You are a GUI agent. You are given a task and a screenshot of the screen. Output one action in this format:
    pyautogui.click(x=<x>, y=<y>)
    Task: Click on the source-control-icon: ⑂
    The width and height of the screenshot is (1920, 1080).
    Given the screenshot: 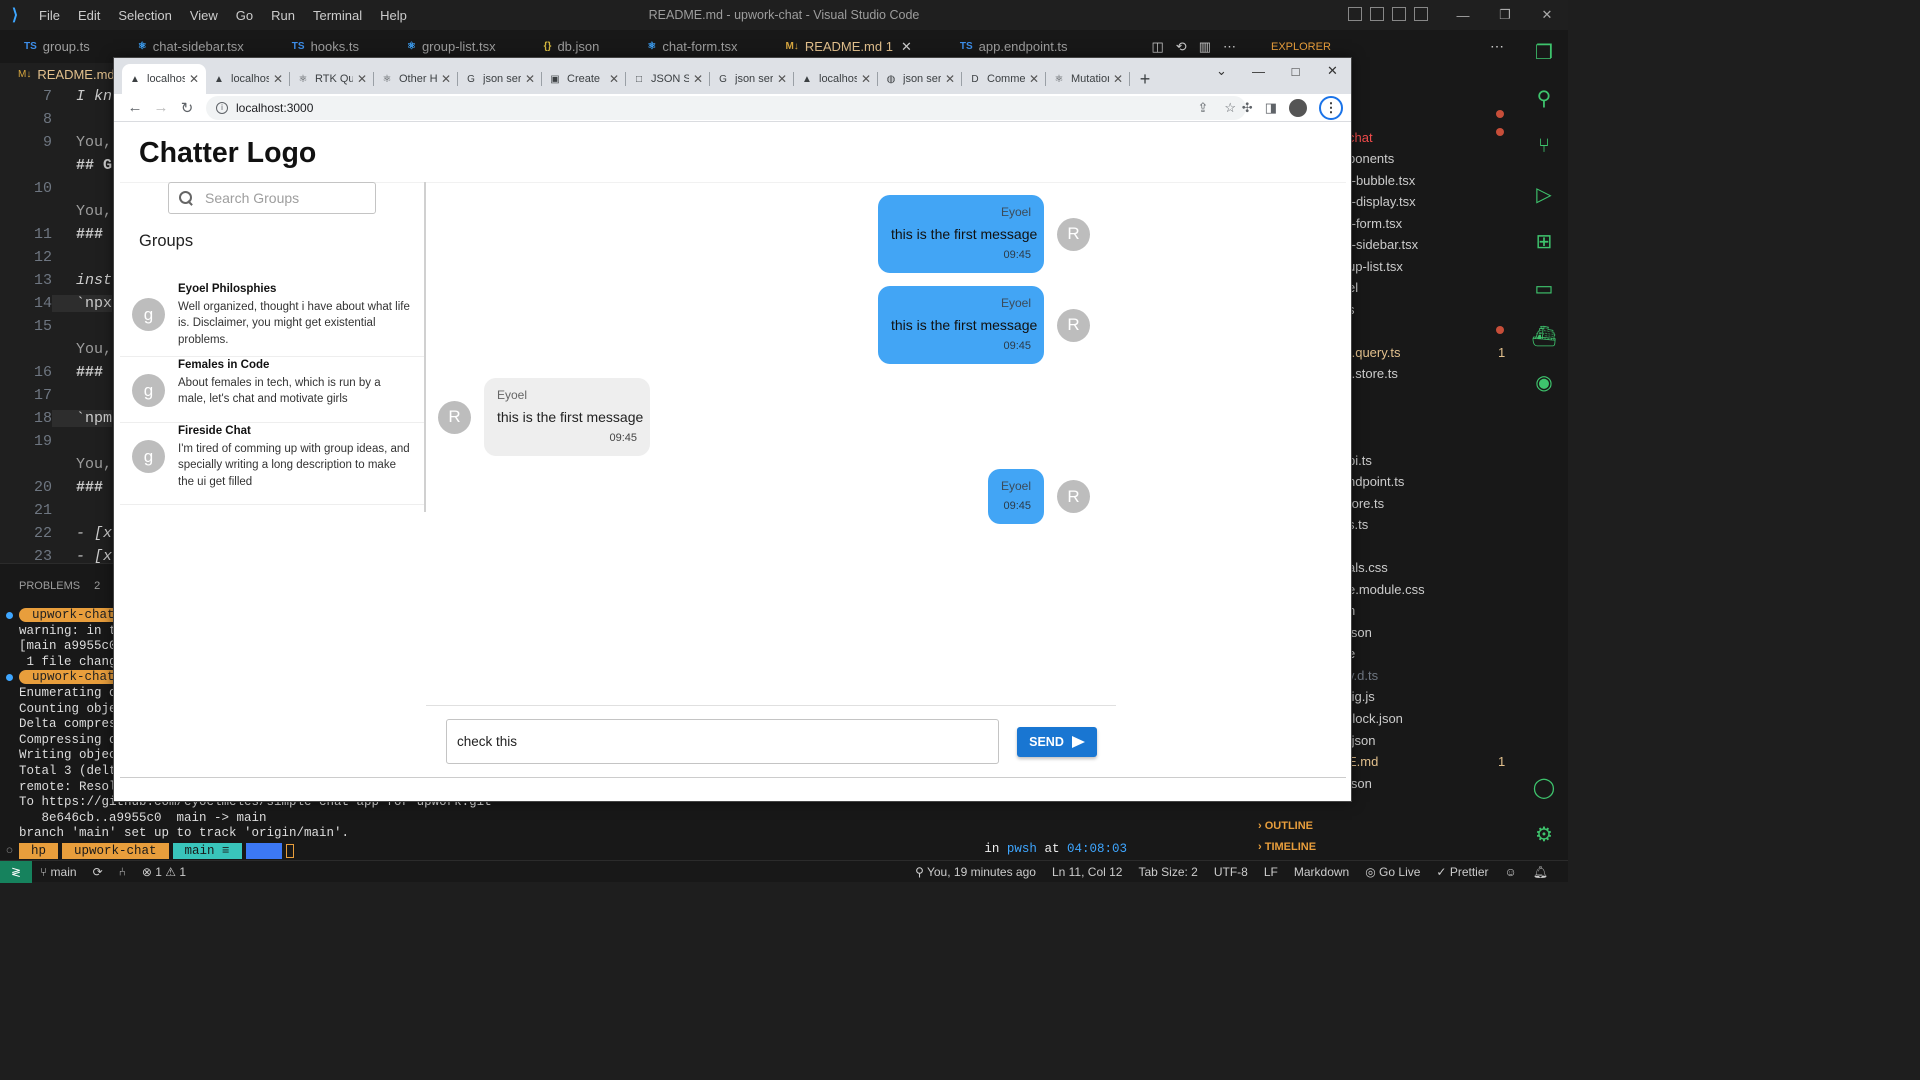 What is the action you would take?
    pyautogui.click(x=1544, y=146)
    